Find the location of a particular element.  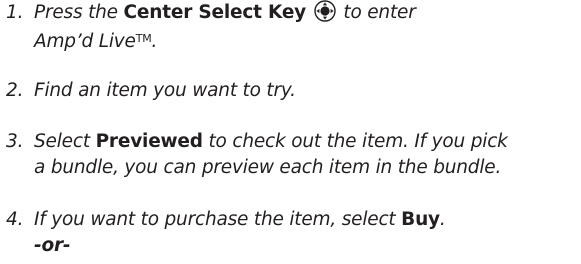

step-number: 1. is located at coordinates (15, 12).